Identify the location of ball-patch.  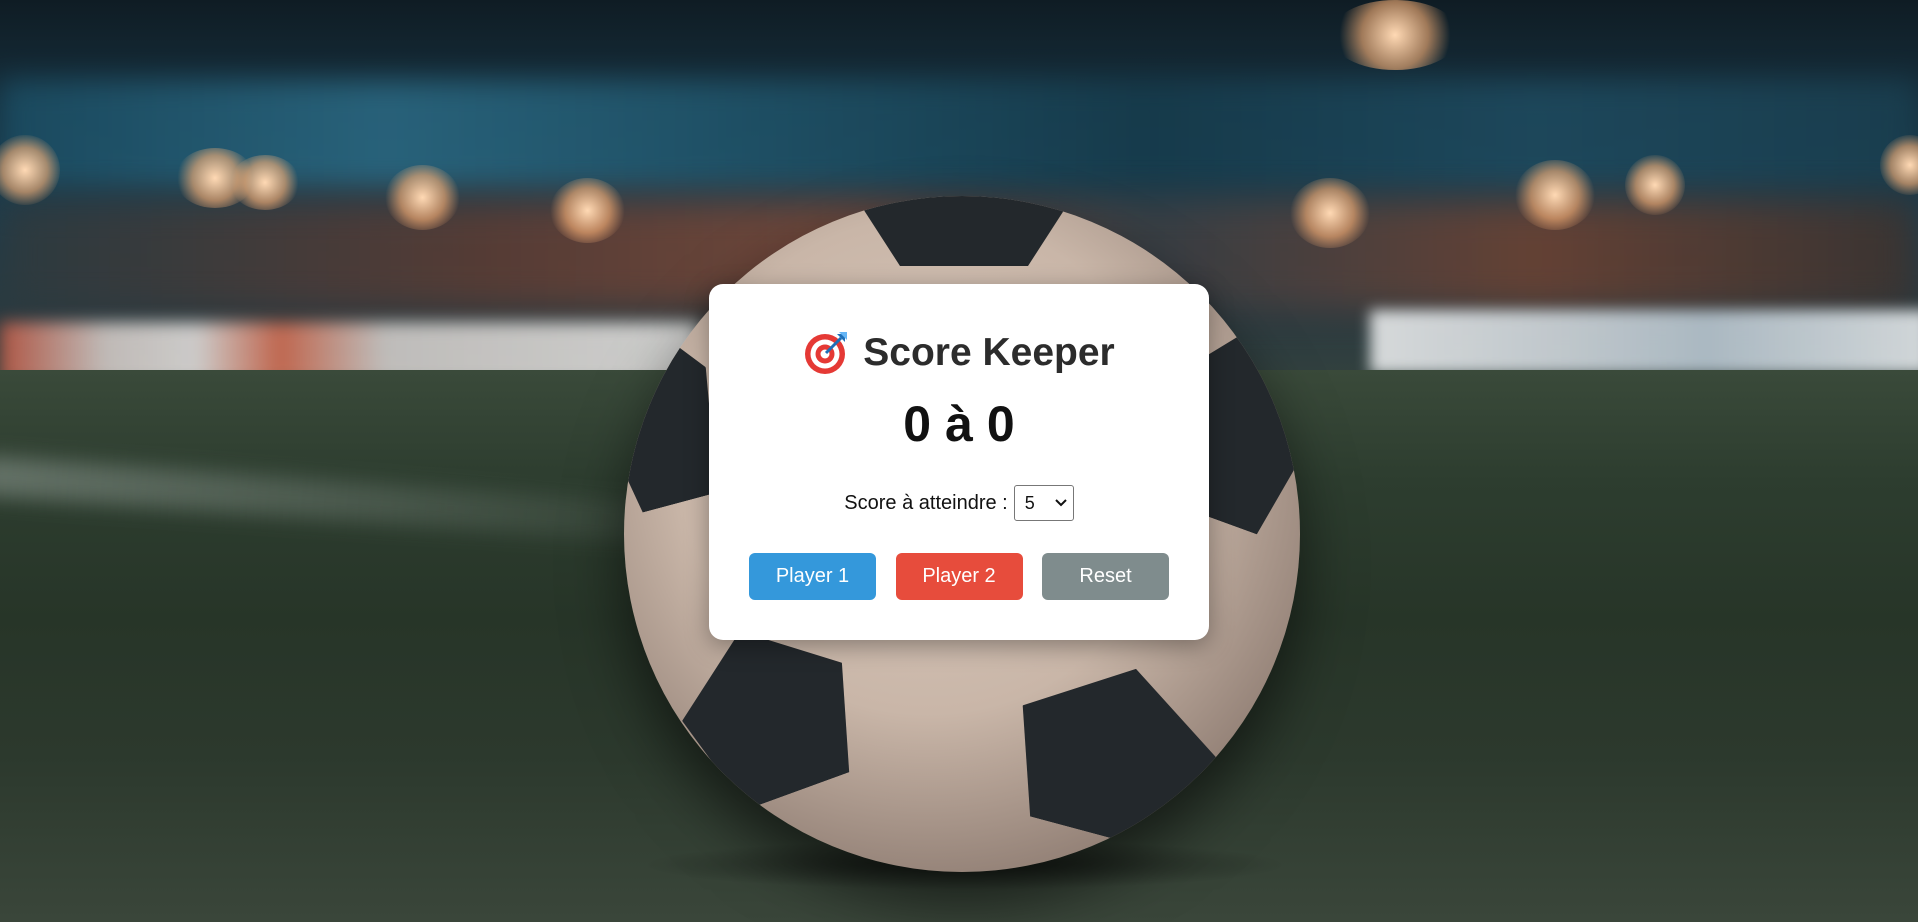
(964, 231).